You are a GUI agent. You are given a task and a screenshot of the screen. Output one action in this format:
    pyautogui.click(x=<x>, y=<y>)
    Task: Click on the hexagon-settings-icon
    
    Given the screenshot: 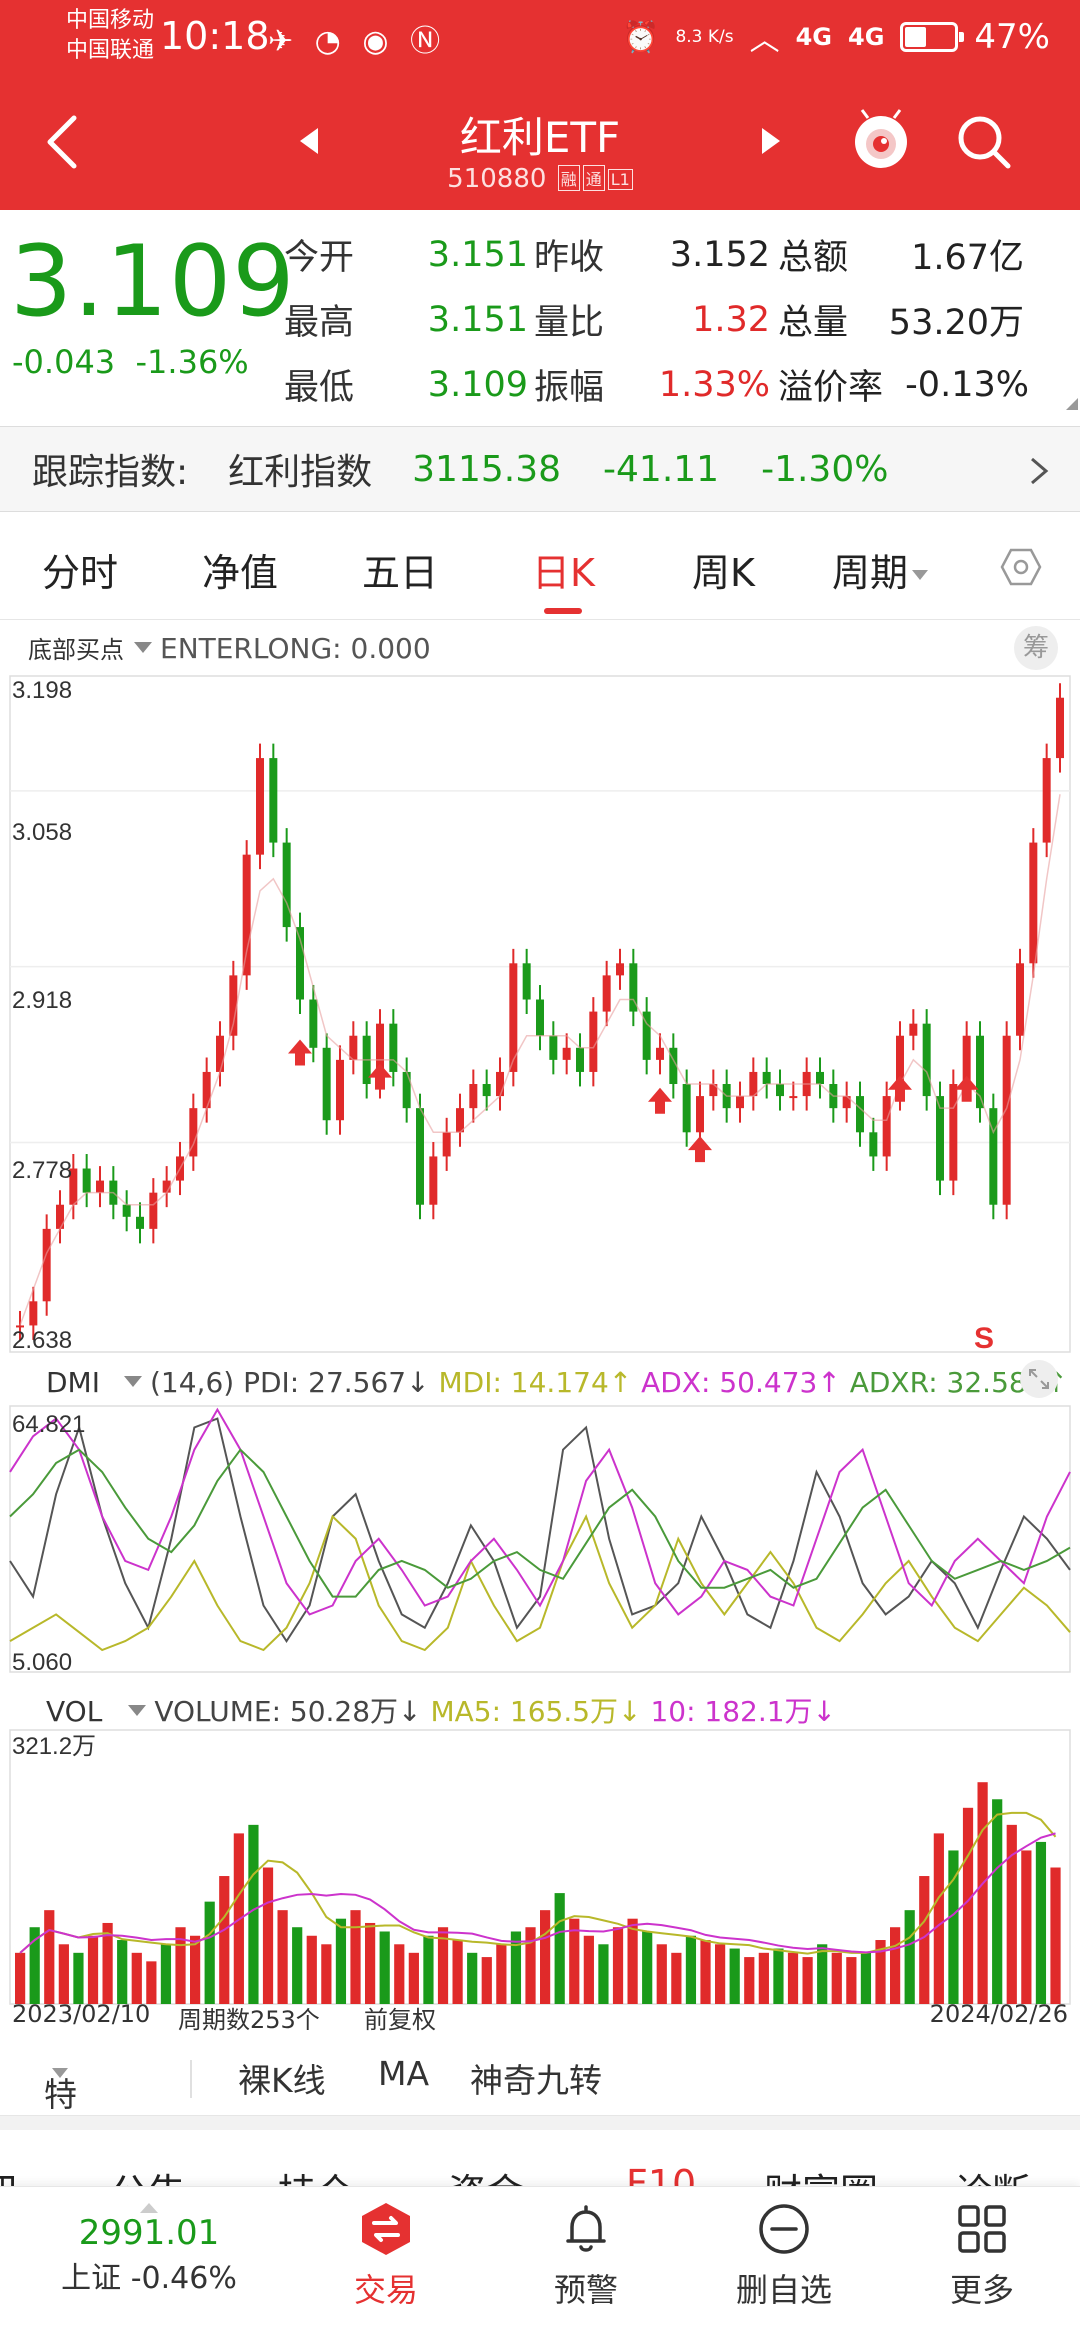 What is the action you would take?
    pyautogui.click(x=1021, y=567)
    